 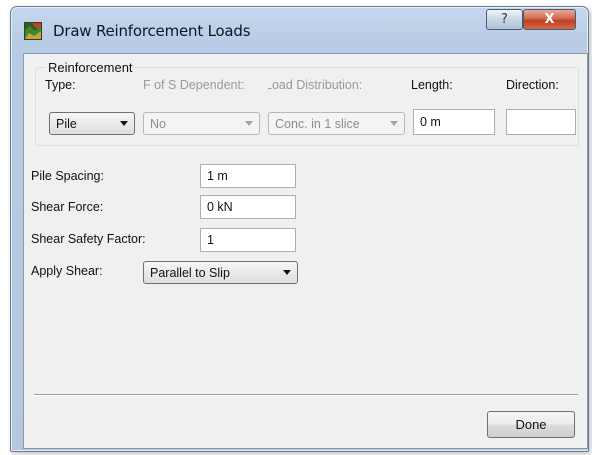 I want to click on pile-spacing-input: 1 m, so click(x=248, y=176).